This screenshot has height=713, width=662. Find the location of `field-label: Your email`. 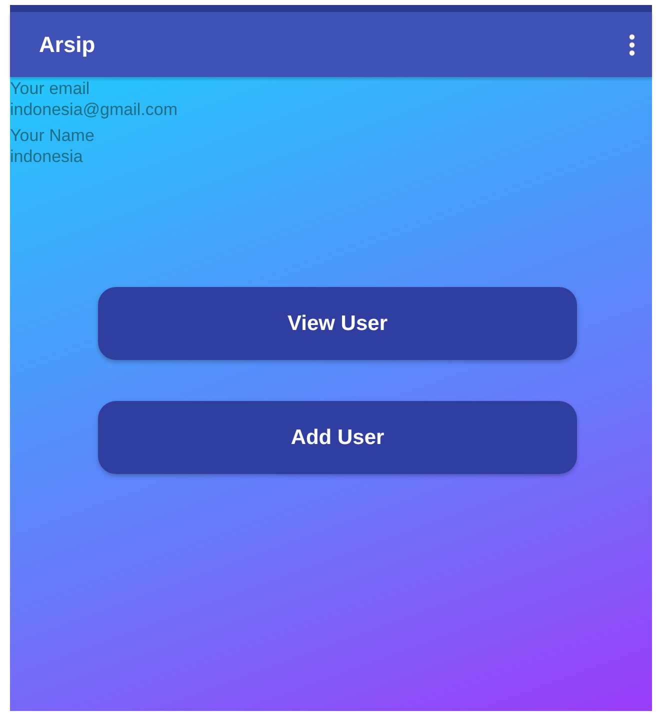

field-label: Your email is located at coordinates (50, 88).